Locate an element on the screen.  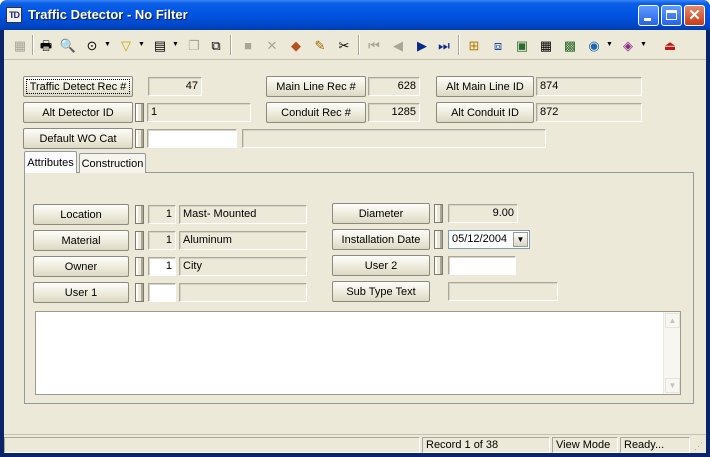
hierarchy-icon: ⊞ is located at coordinates (474, 45).